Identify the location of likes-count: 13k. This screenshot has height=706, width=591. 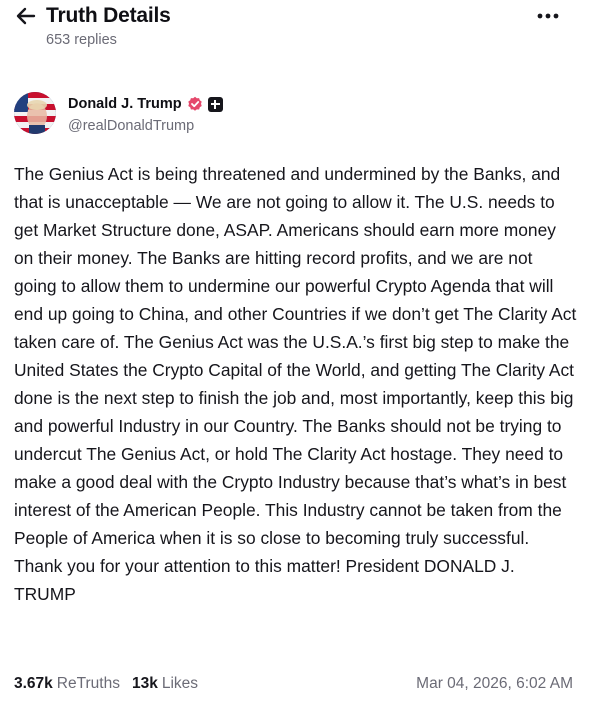
(144, 683).